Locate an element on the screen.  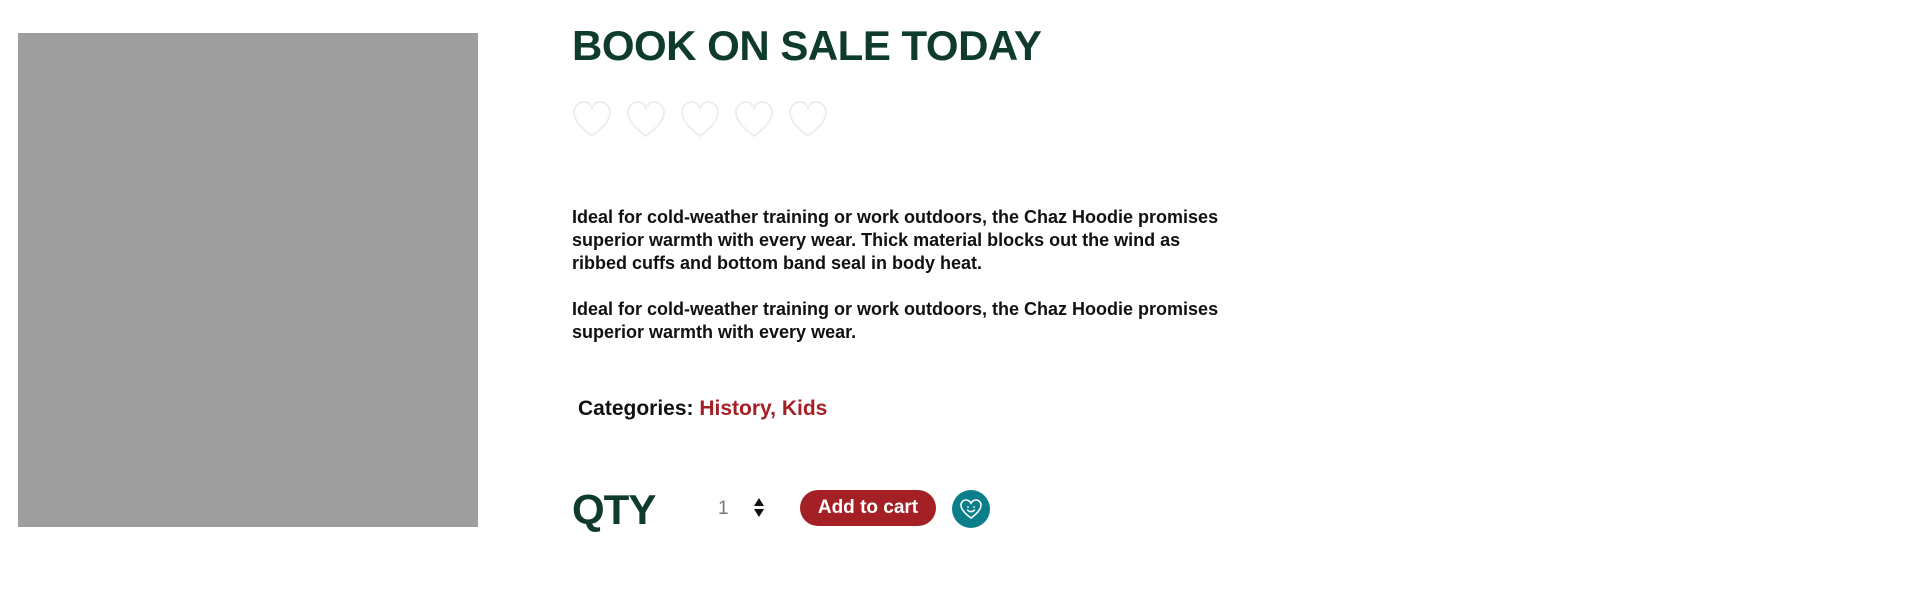
stepper-down-icon is located at coordinates (759, 513).